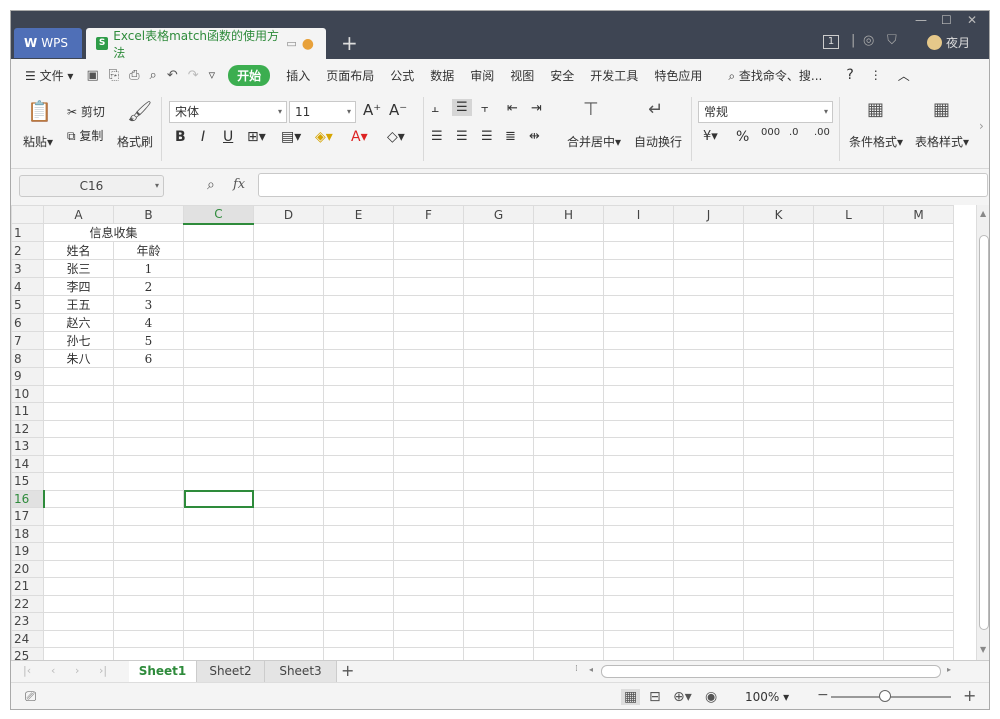 Image resolution: width=1000 pixels, height=719 pixels. What do you see at coordinates (211, 185) in the screenshot?
I see `zoom-formula-icon: ⌕` at bounding box center [211, 185].